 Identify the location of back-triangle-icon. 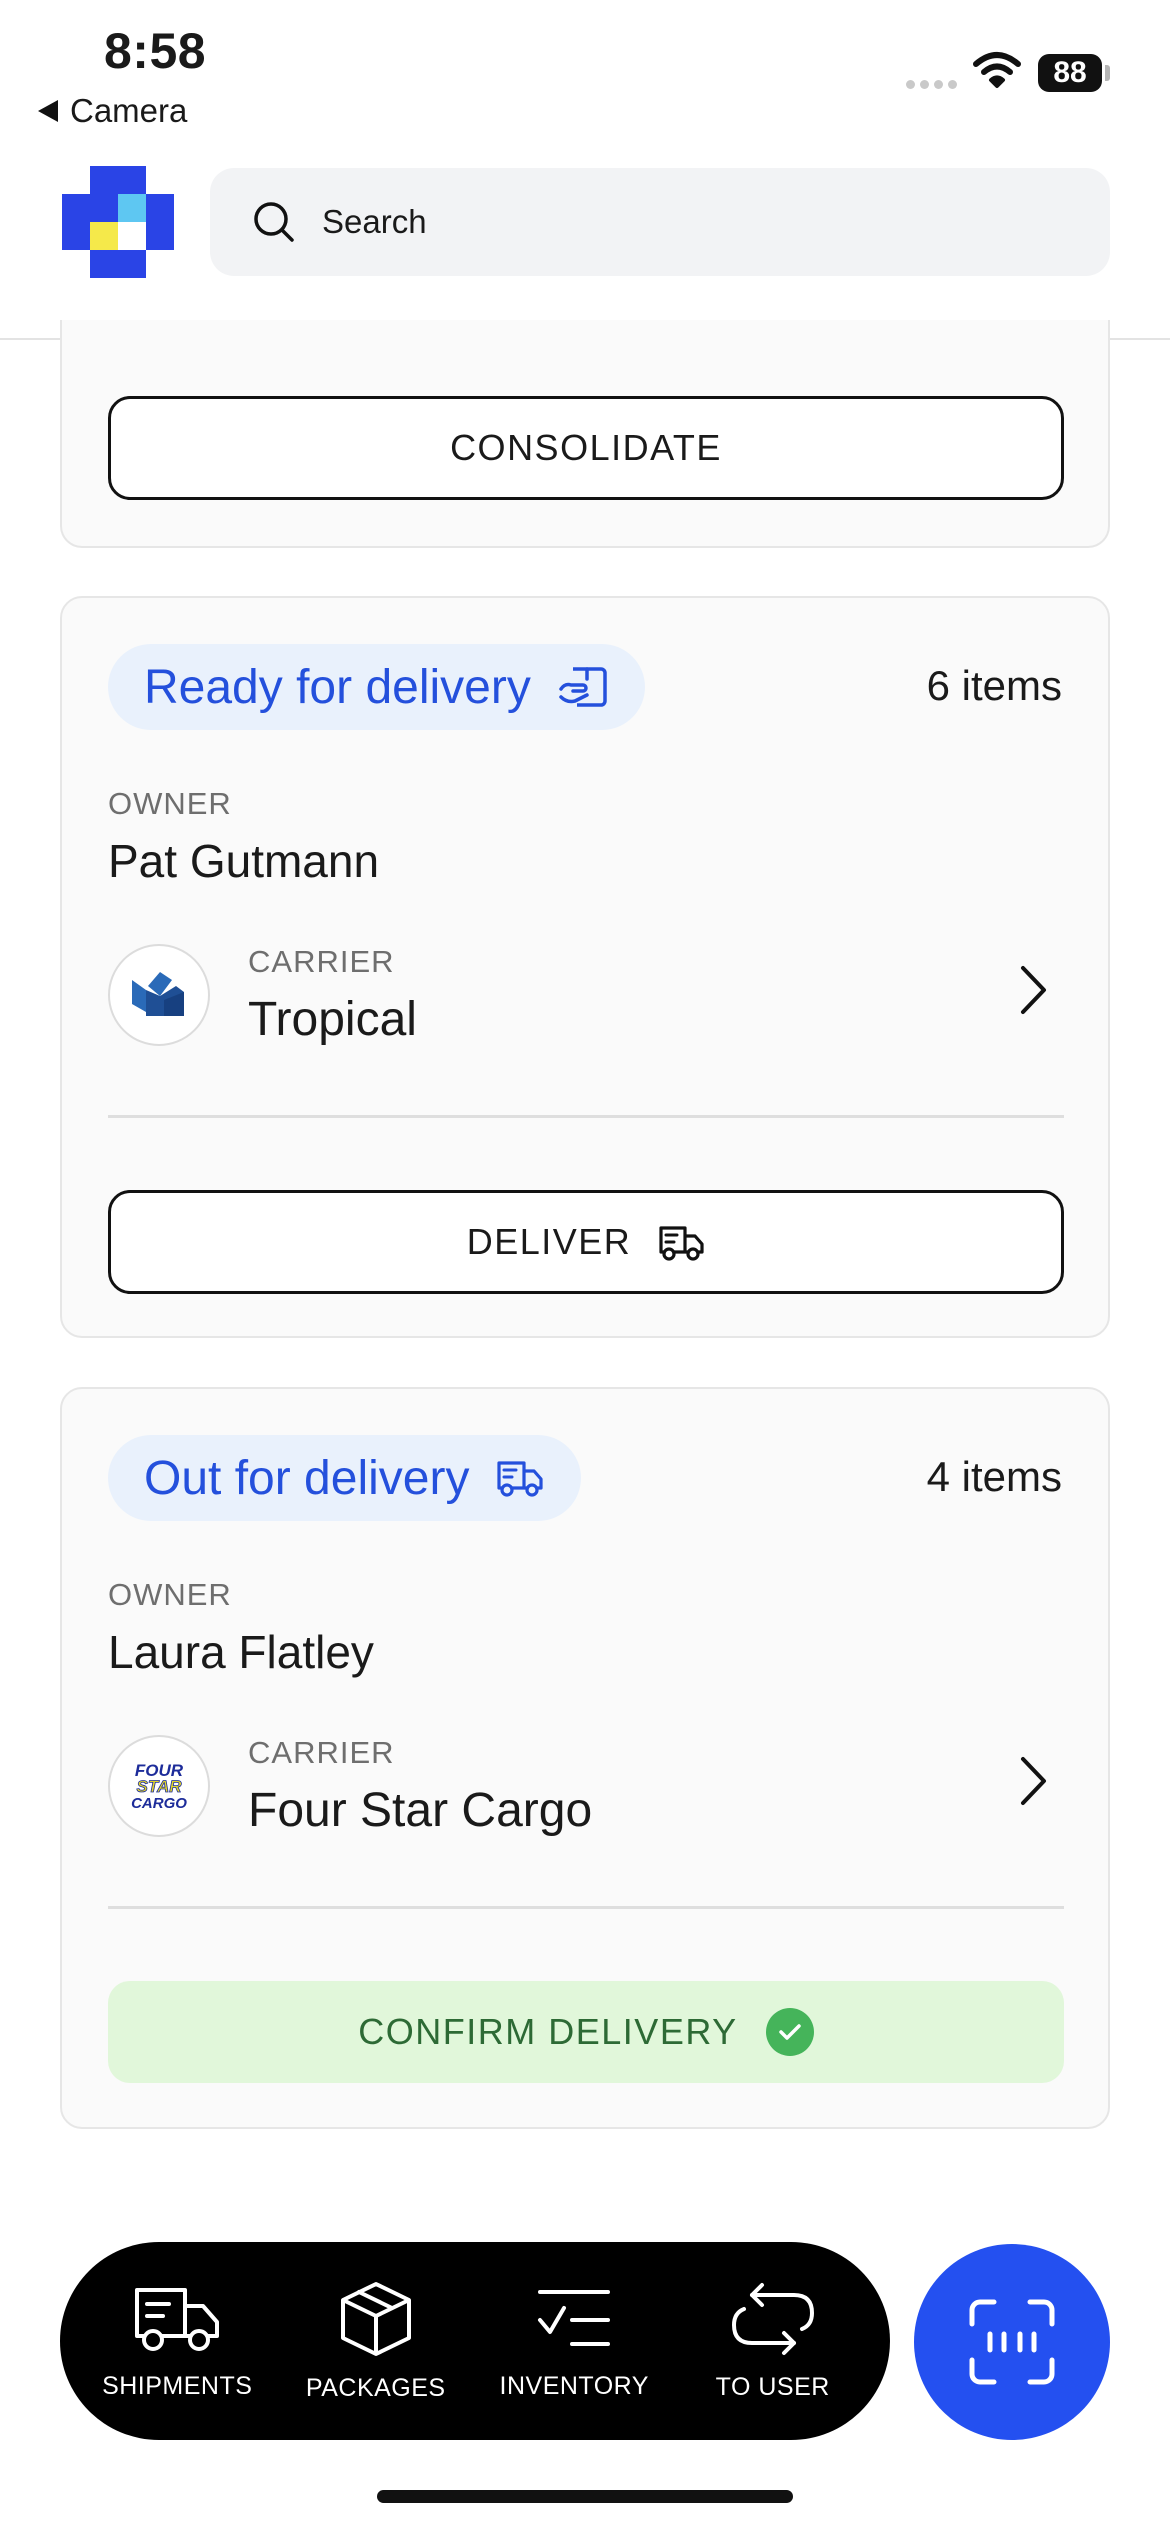
(48, 111).